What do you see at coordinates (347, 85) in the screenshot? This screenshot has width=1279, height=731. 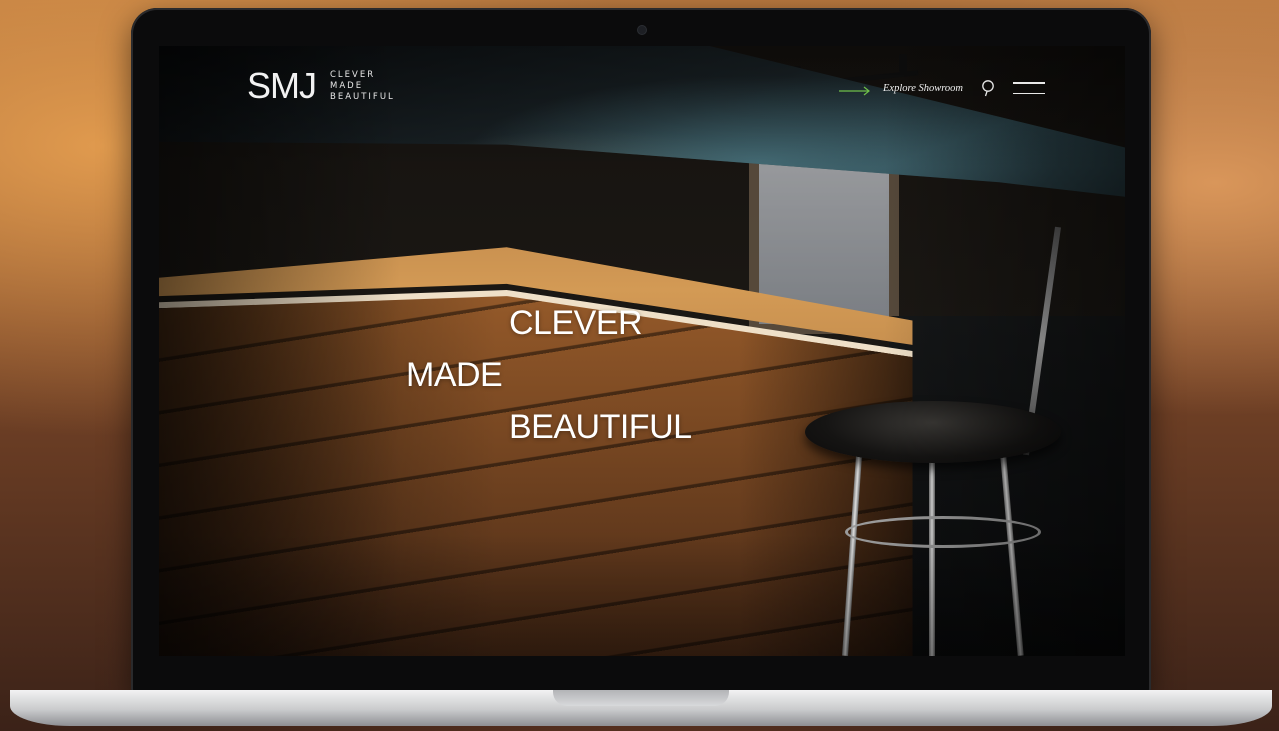 I see `logo-word: MADE` at bounding box center [347, 85].